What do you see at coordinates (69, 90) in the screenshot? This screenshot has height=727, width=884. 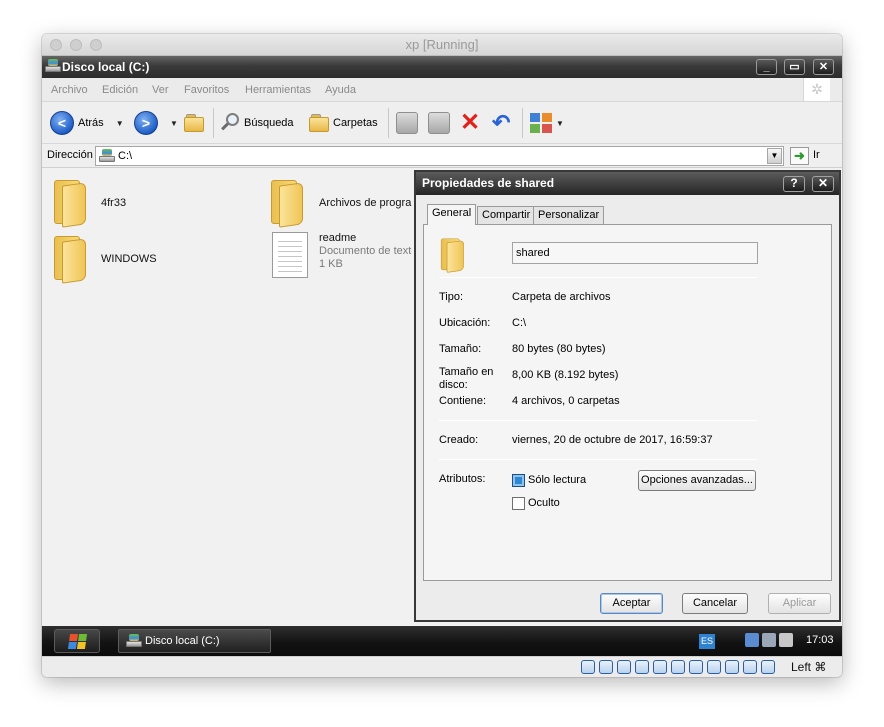 I see `menu-archivo: Archivo` at bounding box center [69, 90].